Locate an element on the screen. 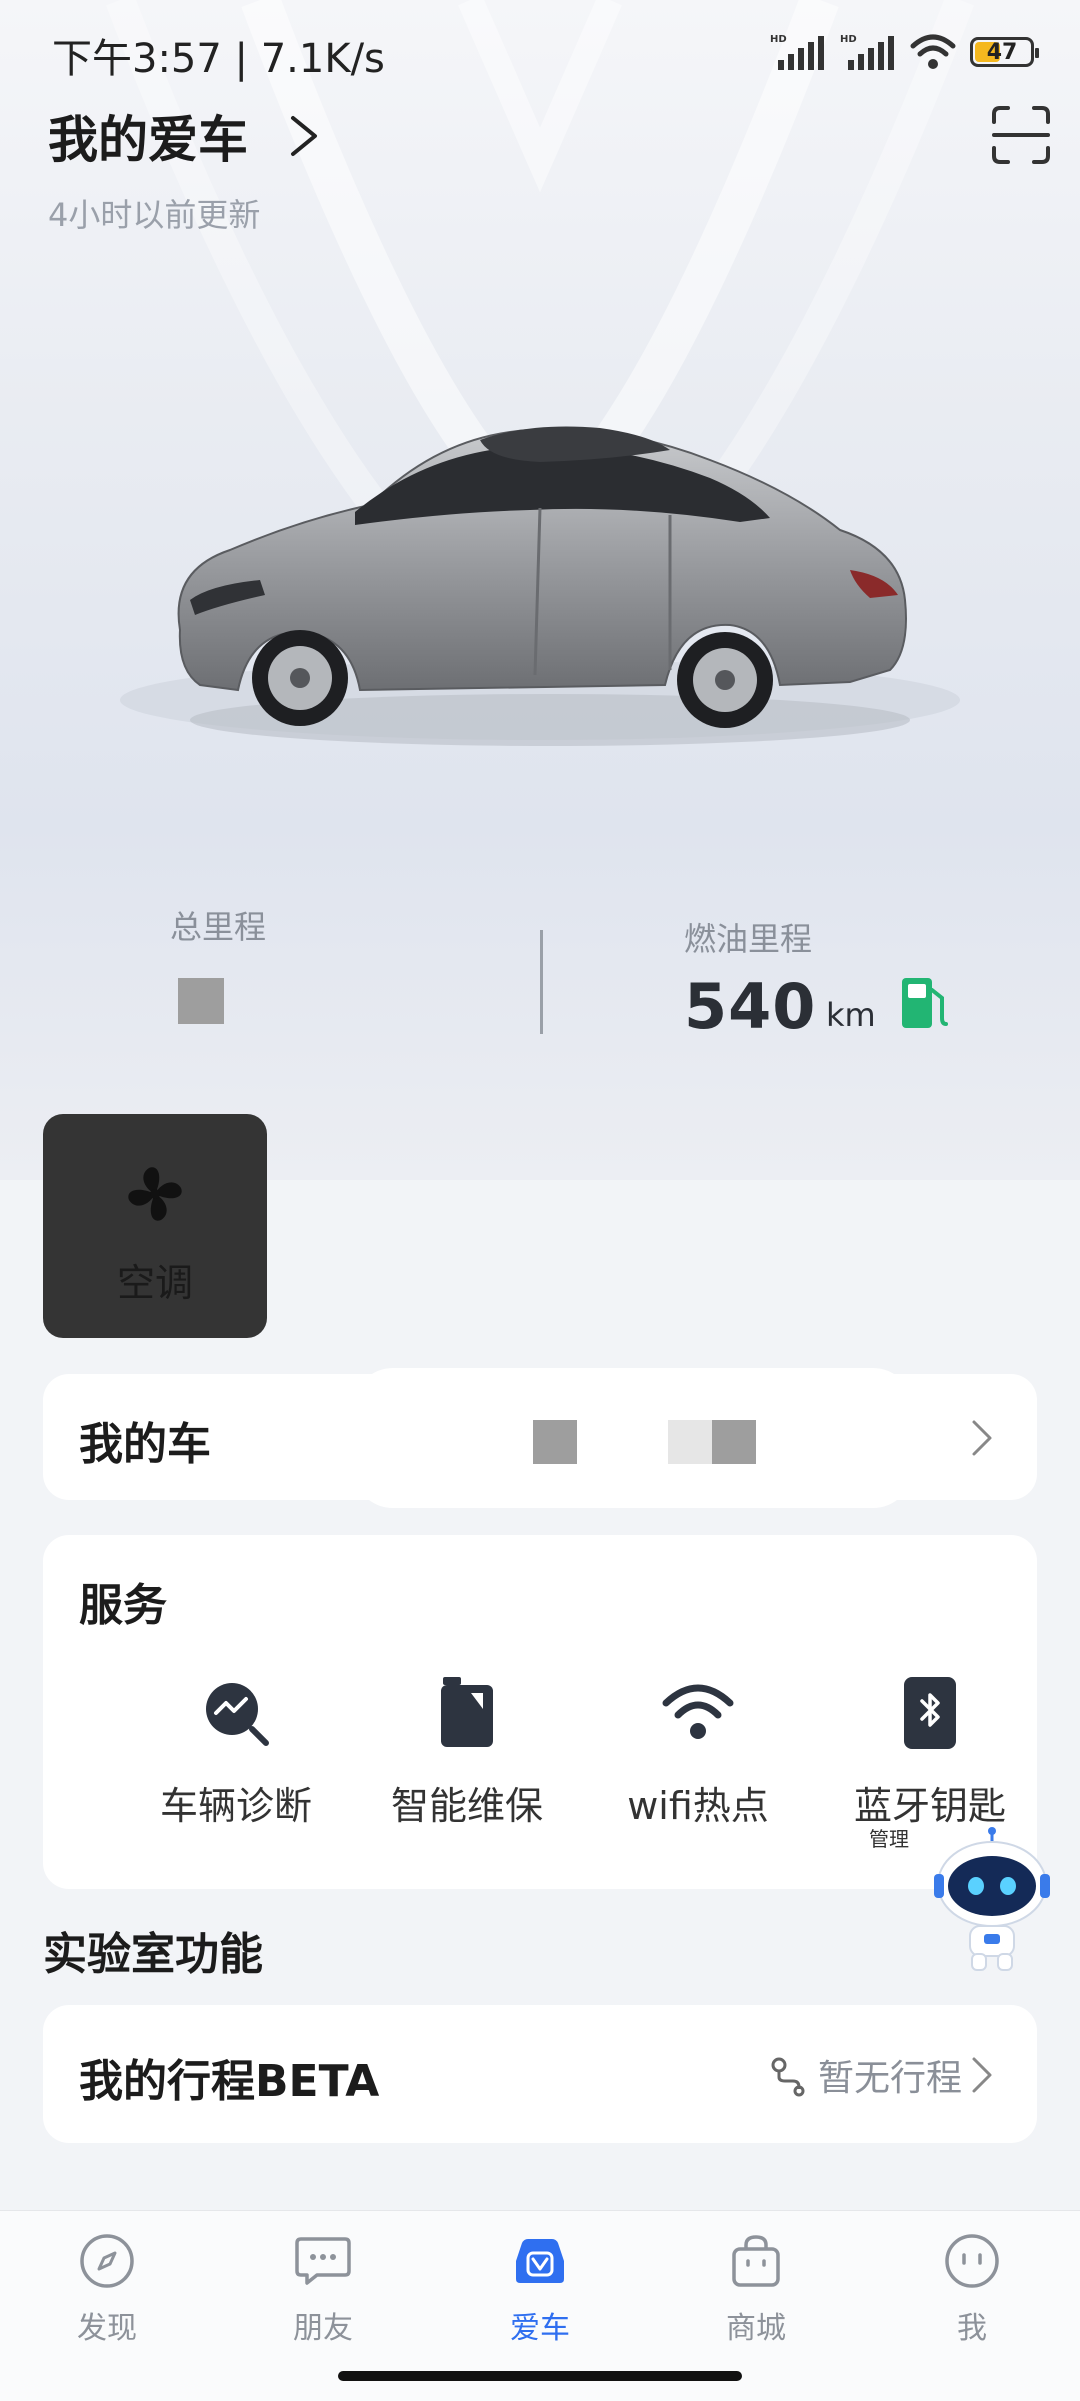 This screenshot has width=1080, height=2401. wifi-icon is located at coordinates (698, 1711).